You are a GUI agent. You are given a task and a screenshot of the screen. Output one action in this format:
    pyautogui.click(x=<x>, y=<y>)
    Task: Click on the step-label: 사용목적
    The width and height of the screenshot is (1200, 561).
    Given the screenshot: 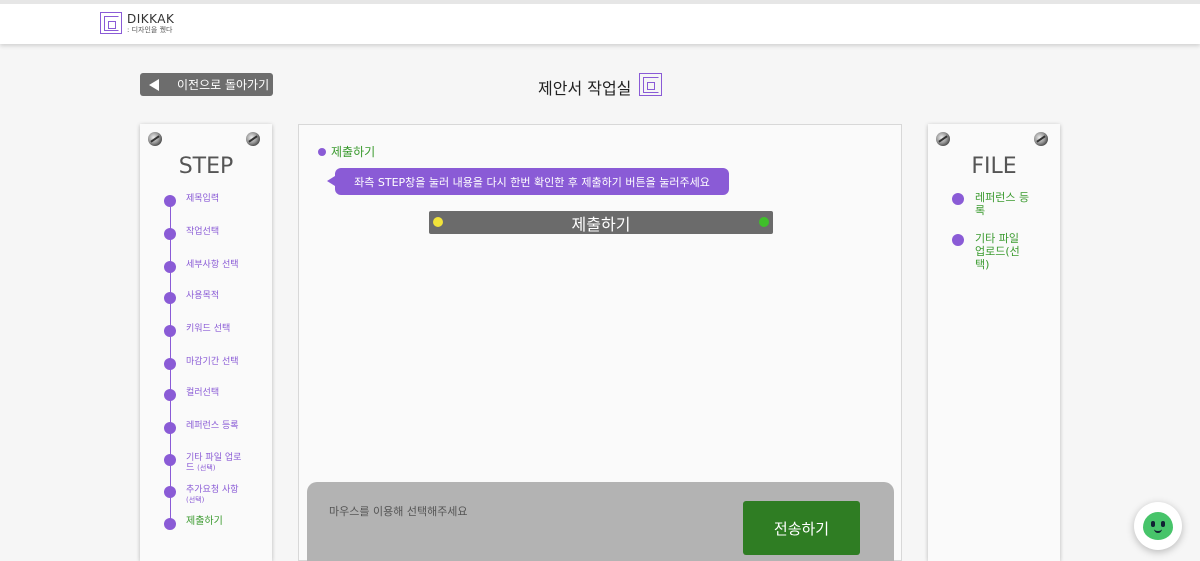 What is the action you would take?
    pyautogui.click(x=203, y=296)
    